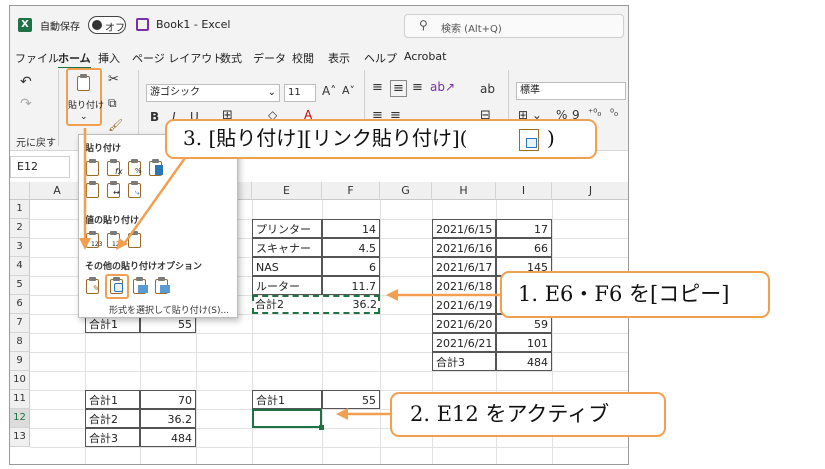 Image resolution: width=825 pixels, height=469 pixels. What do you see at coordinates (325, 138) in the screenshot?
I see `callout-step3-text: 3. [貼り付け][リンク貼り付け](` at bounding box center [325, 138].